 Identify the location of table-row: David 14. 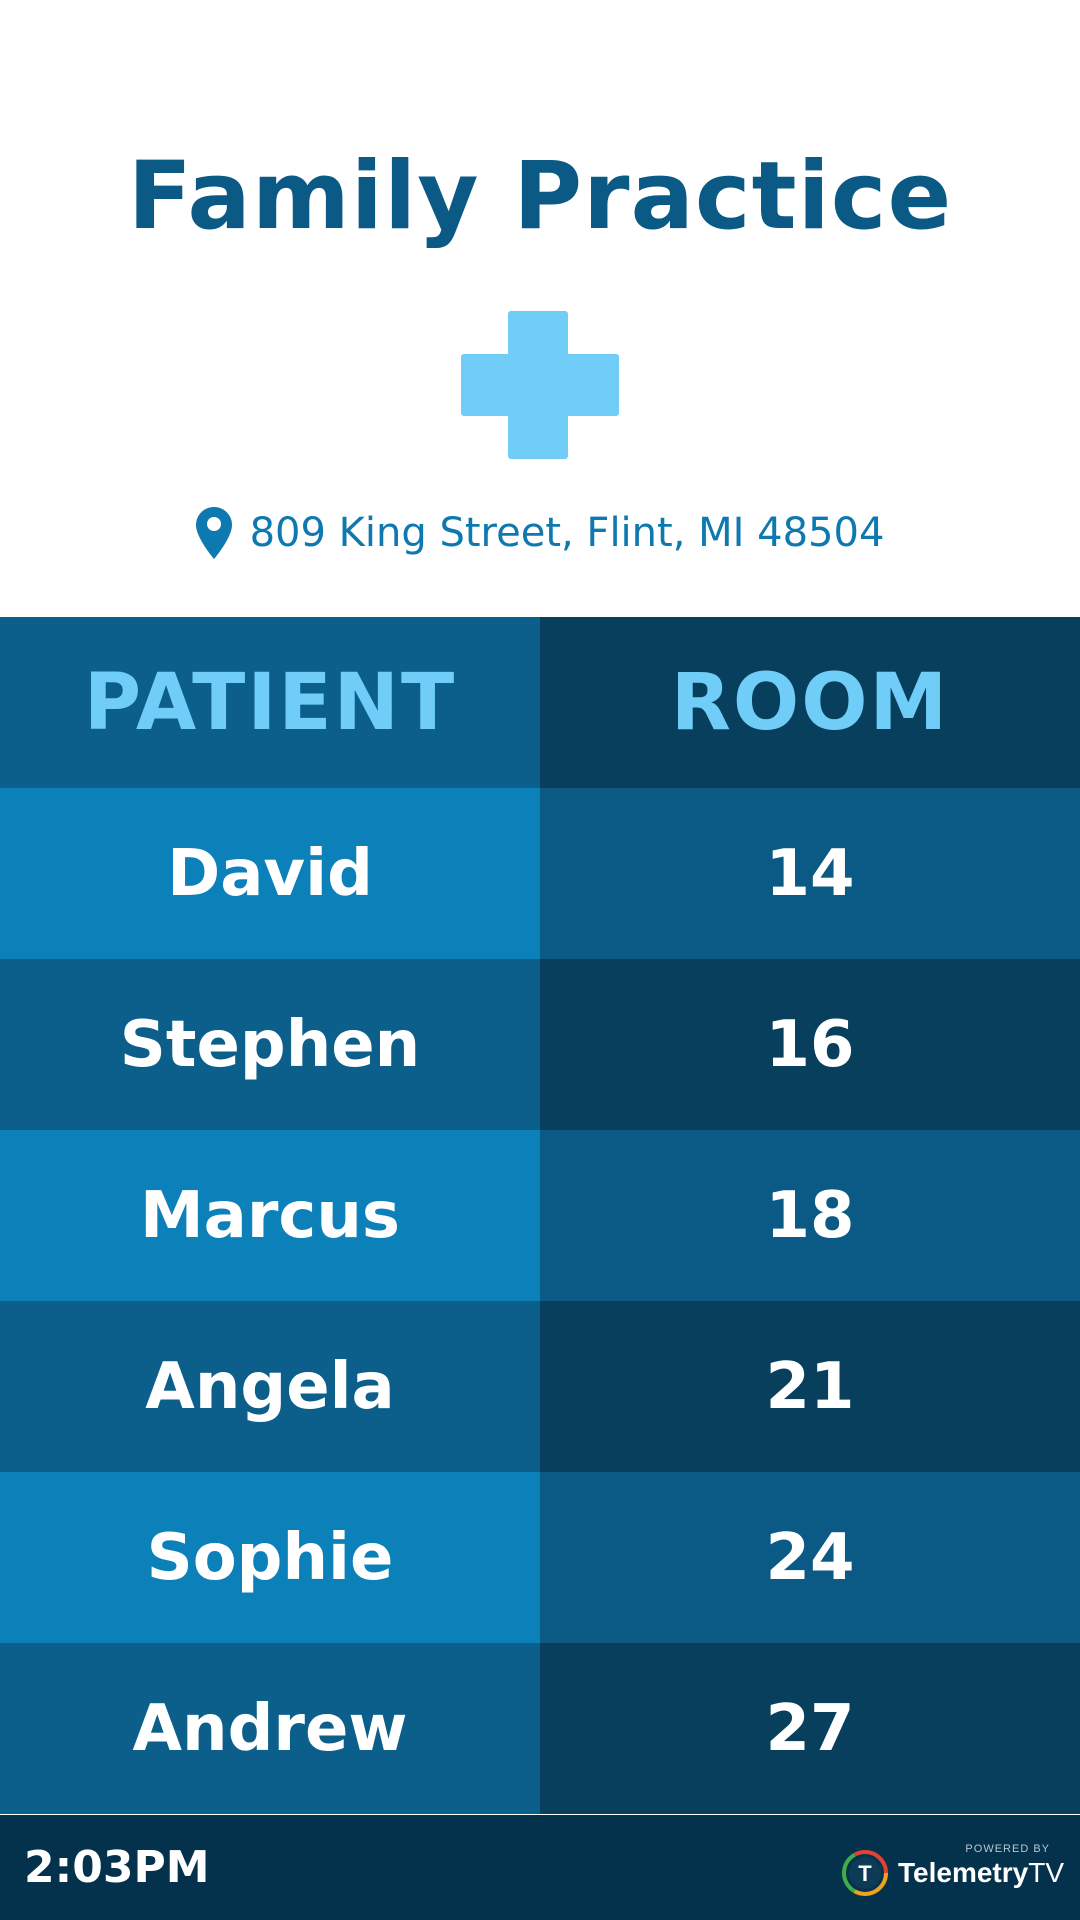
(540, 873).